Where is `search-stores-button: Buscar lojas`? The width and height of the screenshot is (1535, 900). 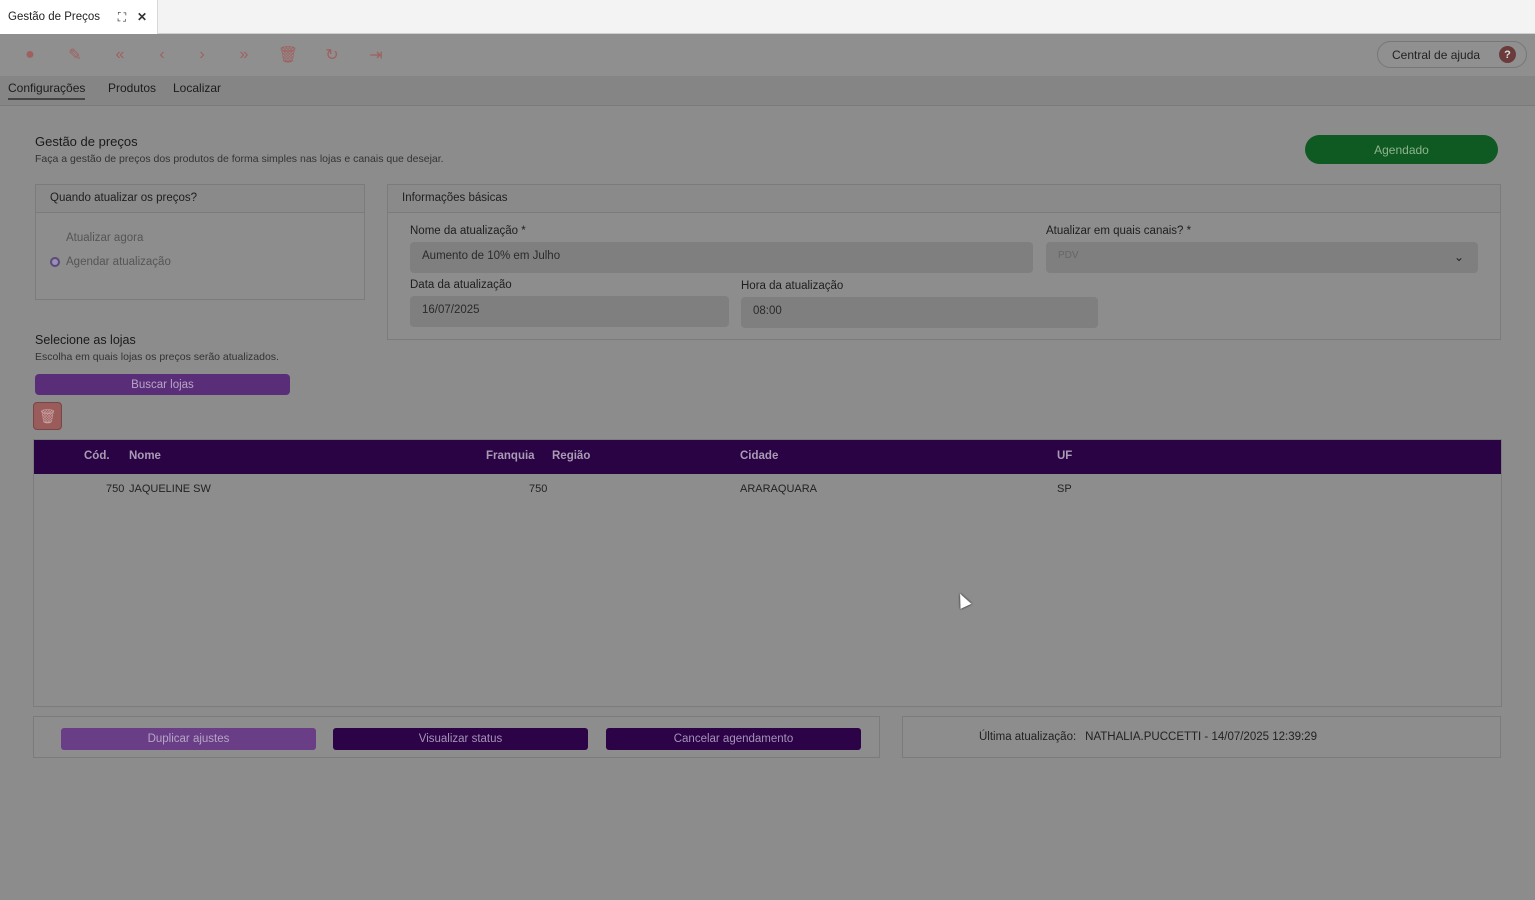
search-stores-button: Buscar lojas is located at coordinates (162, 384).